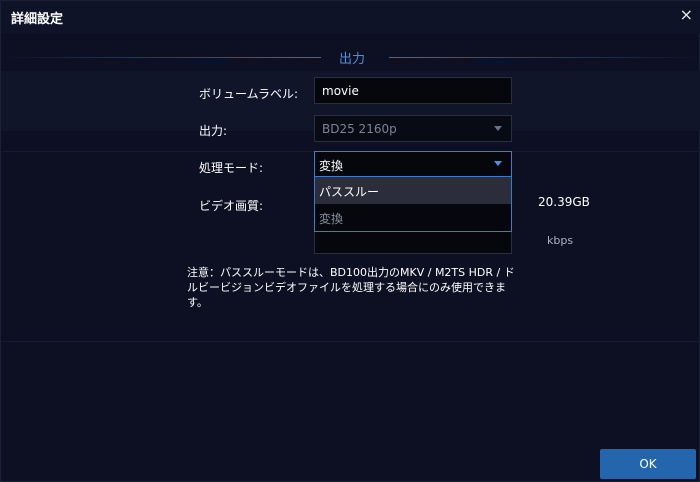 The width and height of the screenshot is (700, 482). I want to click on section-header: 出力, so click(350, 57).